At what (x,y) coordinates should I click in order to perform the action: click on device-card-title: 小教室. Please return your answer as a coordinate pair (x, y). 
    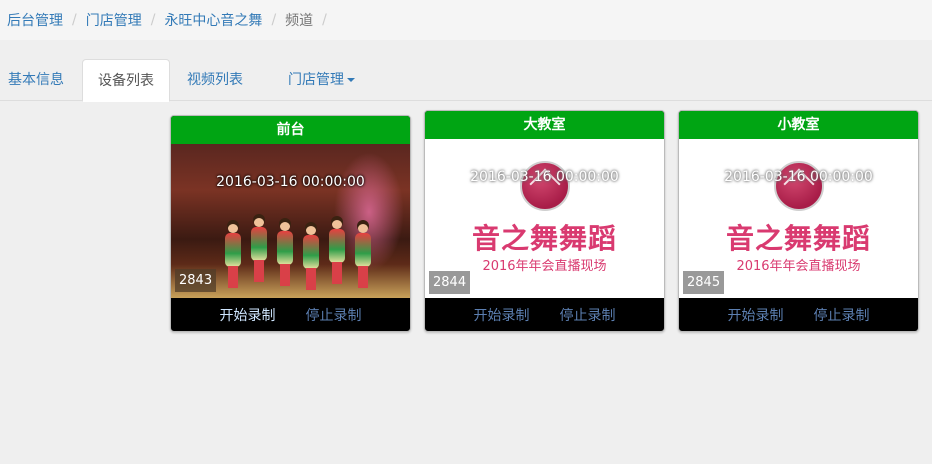
    Looking at the image, I should click on (798, 125).